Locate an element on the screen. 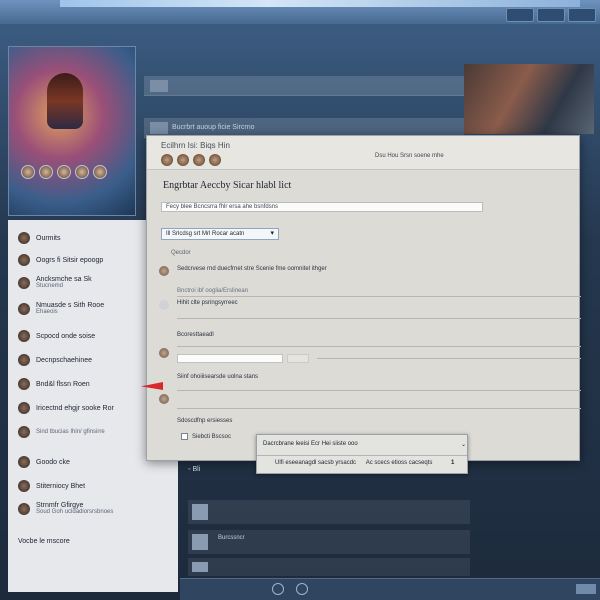 This screenshot has width=600, height=600. hero-banner-image is located at coordinates (72, 131).